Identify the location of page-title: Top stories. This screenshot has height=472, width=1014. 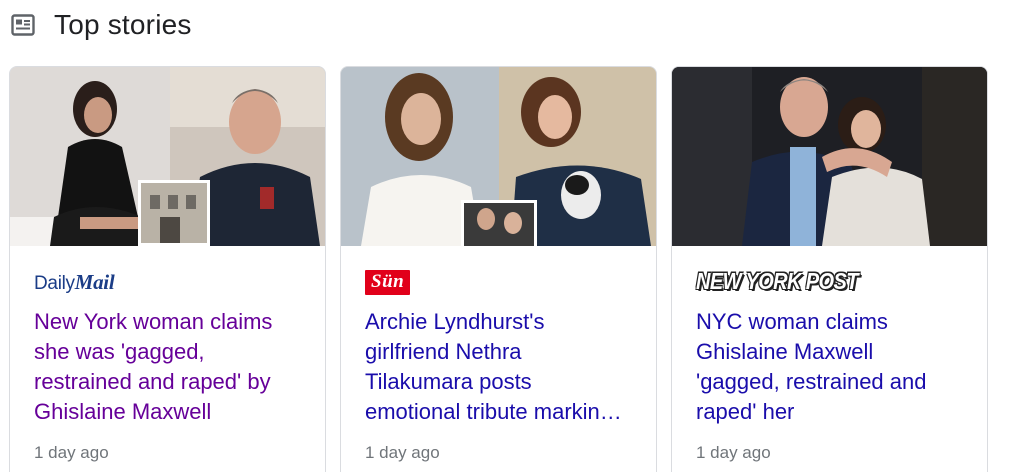
(123, 24).